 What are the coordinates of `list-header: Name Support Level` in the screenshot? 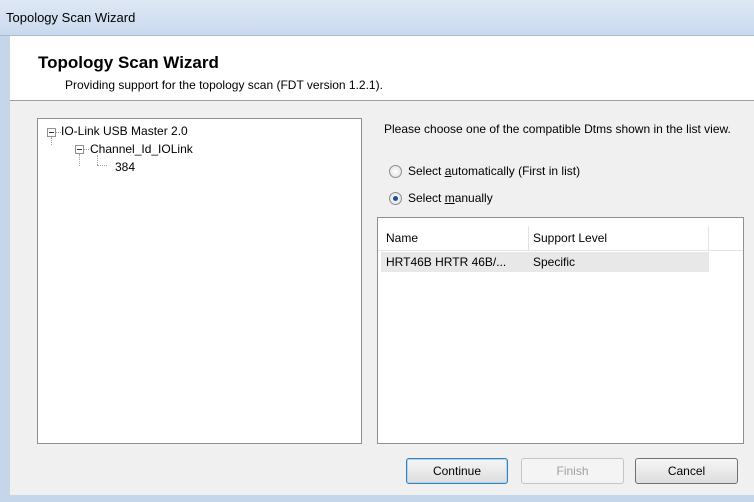 It's located at (560, 238).